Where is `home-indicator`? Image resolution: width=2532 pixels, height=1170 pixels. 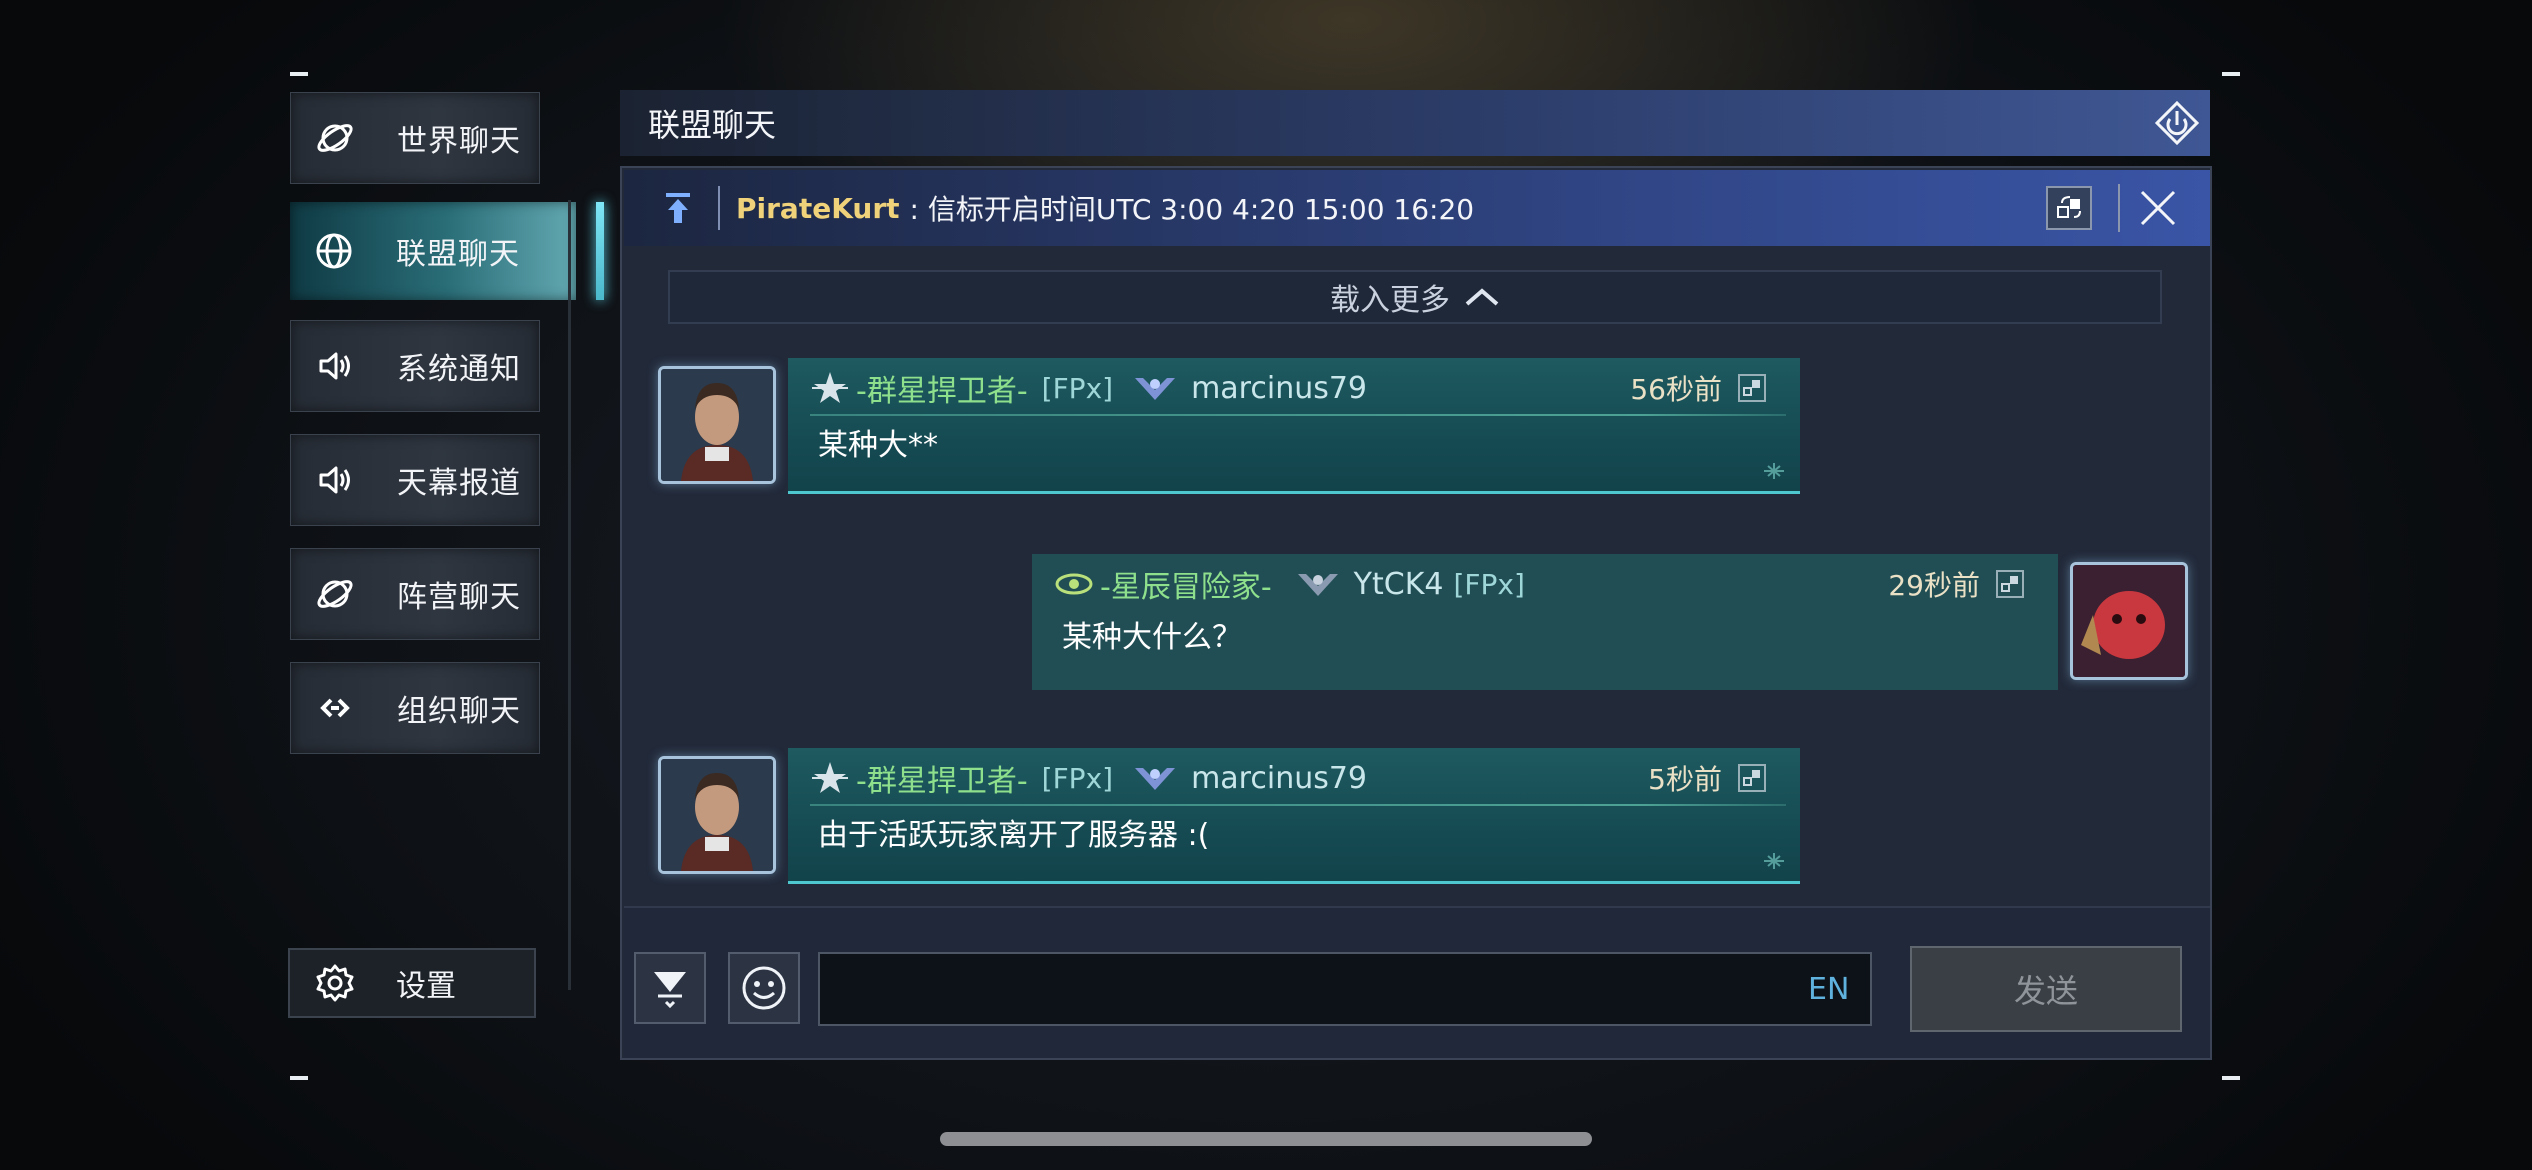 home-indicator is located at coordinates (1266, 1139).